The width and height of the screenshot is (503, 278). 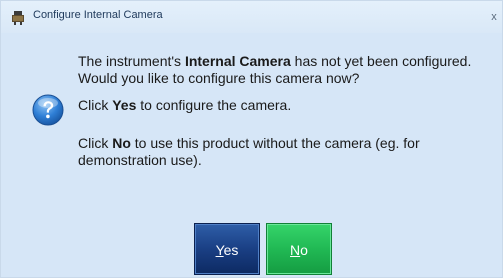 What do you see at coordinates (251, 17) in the screenshot?
I see `title-bar: Configure Internal Camera x` at bounding box center [251, 17].